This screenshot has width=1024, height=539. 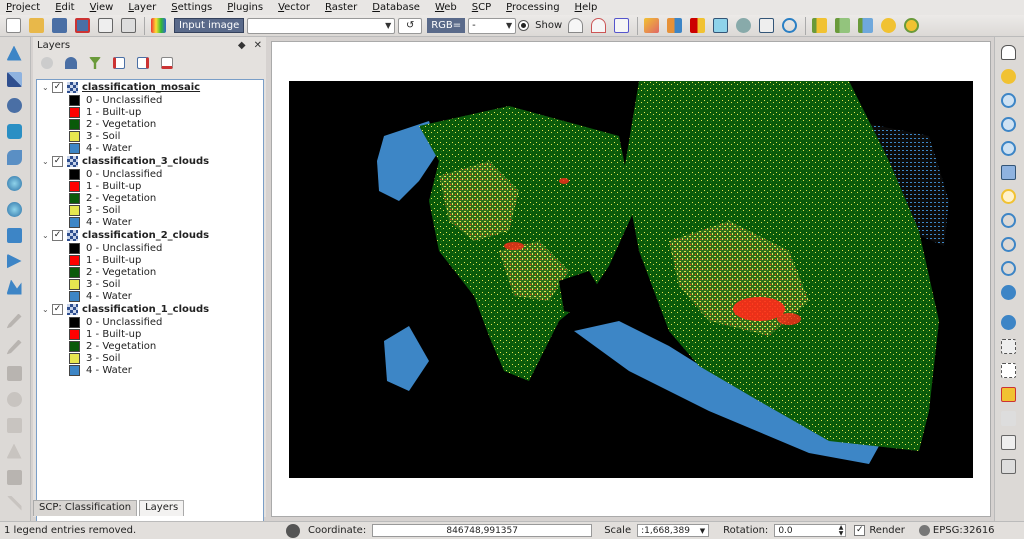 What do you see at coordinates (14, 503) in the screenshot?
I see `cut-features-button` at bounding box center [14, 503].